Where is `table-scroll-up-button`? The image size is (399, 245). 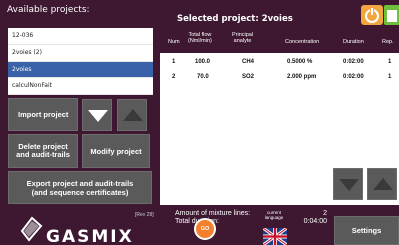 table-scroll-up-button is located at coordinates (382, 184).